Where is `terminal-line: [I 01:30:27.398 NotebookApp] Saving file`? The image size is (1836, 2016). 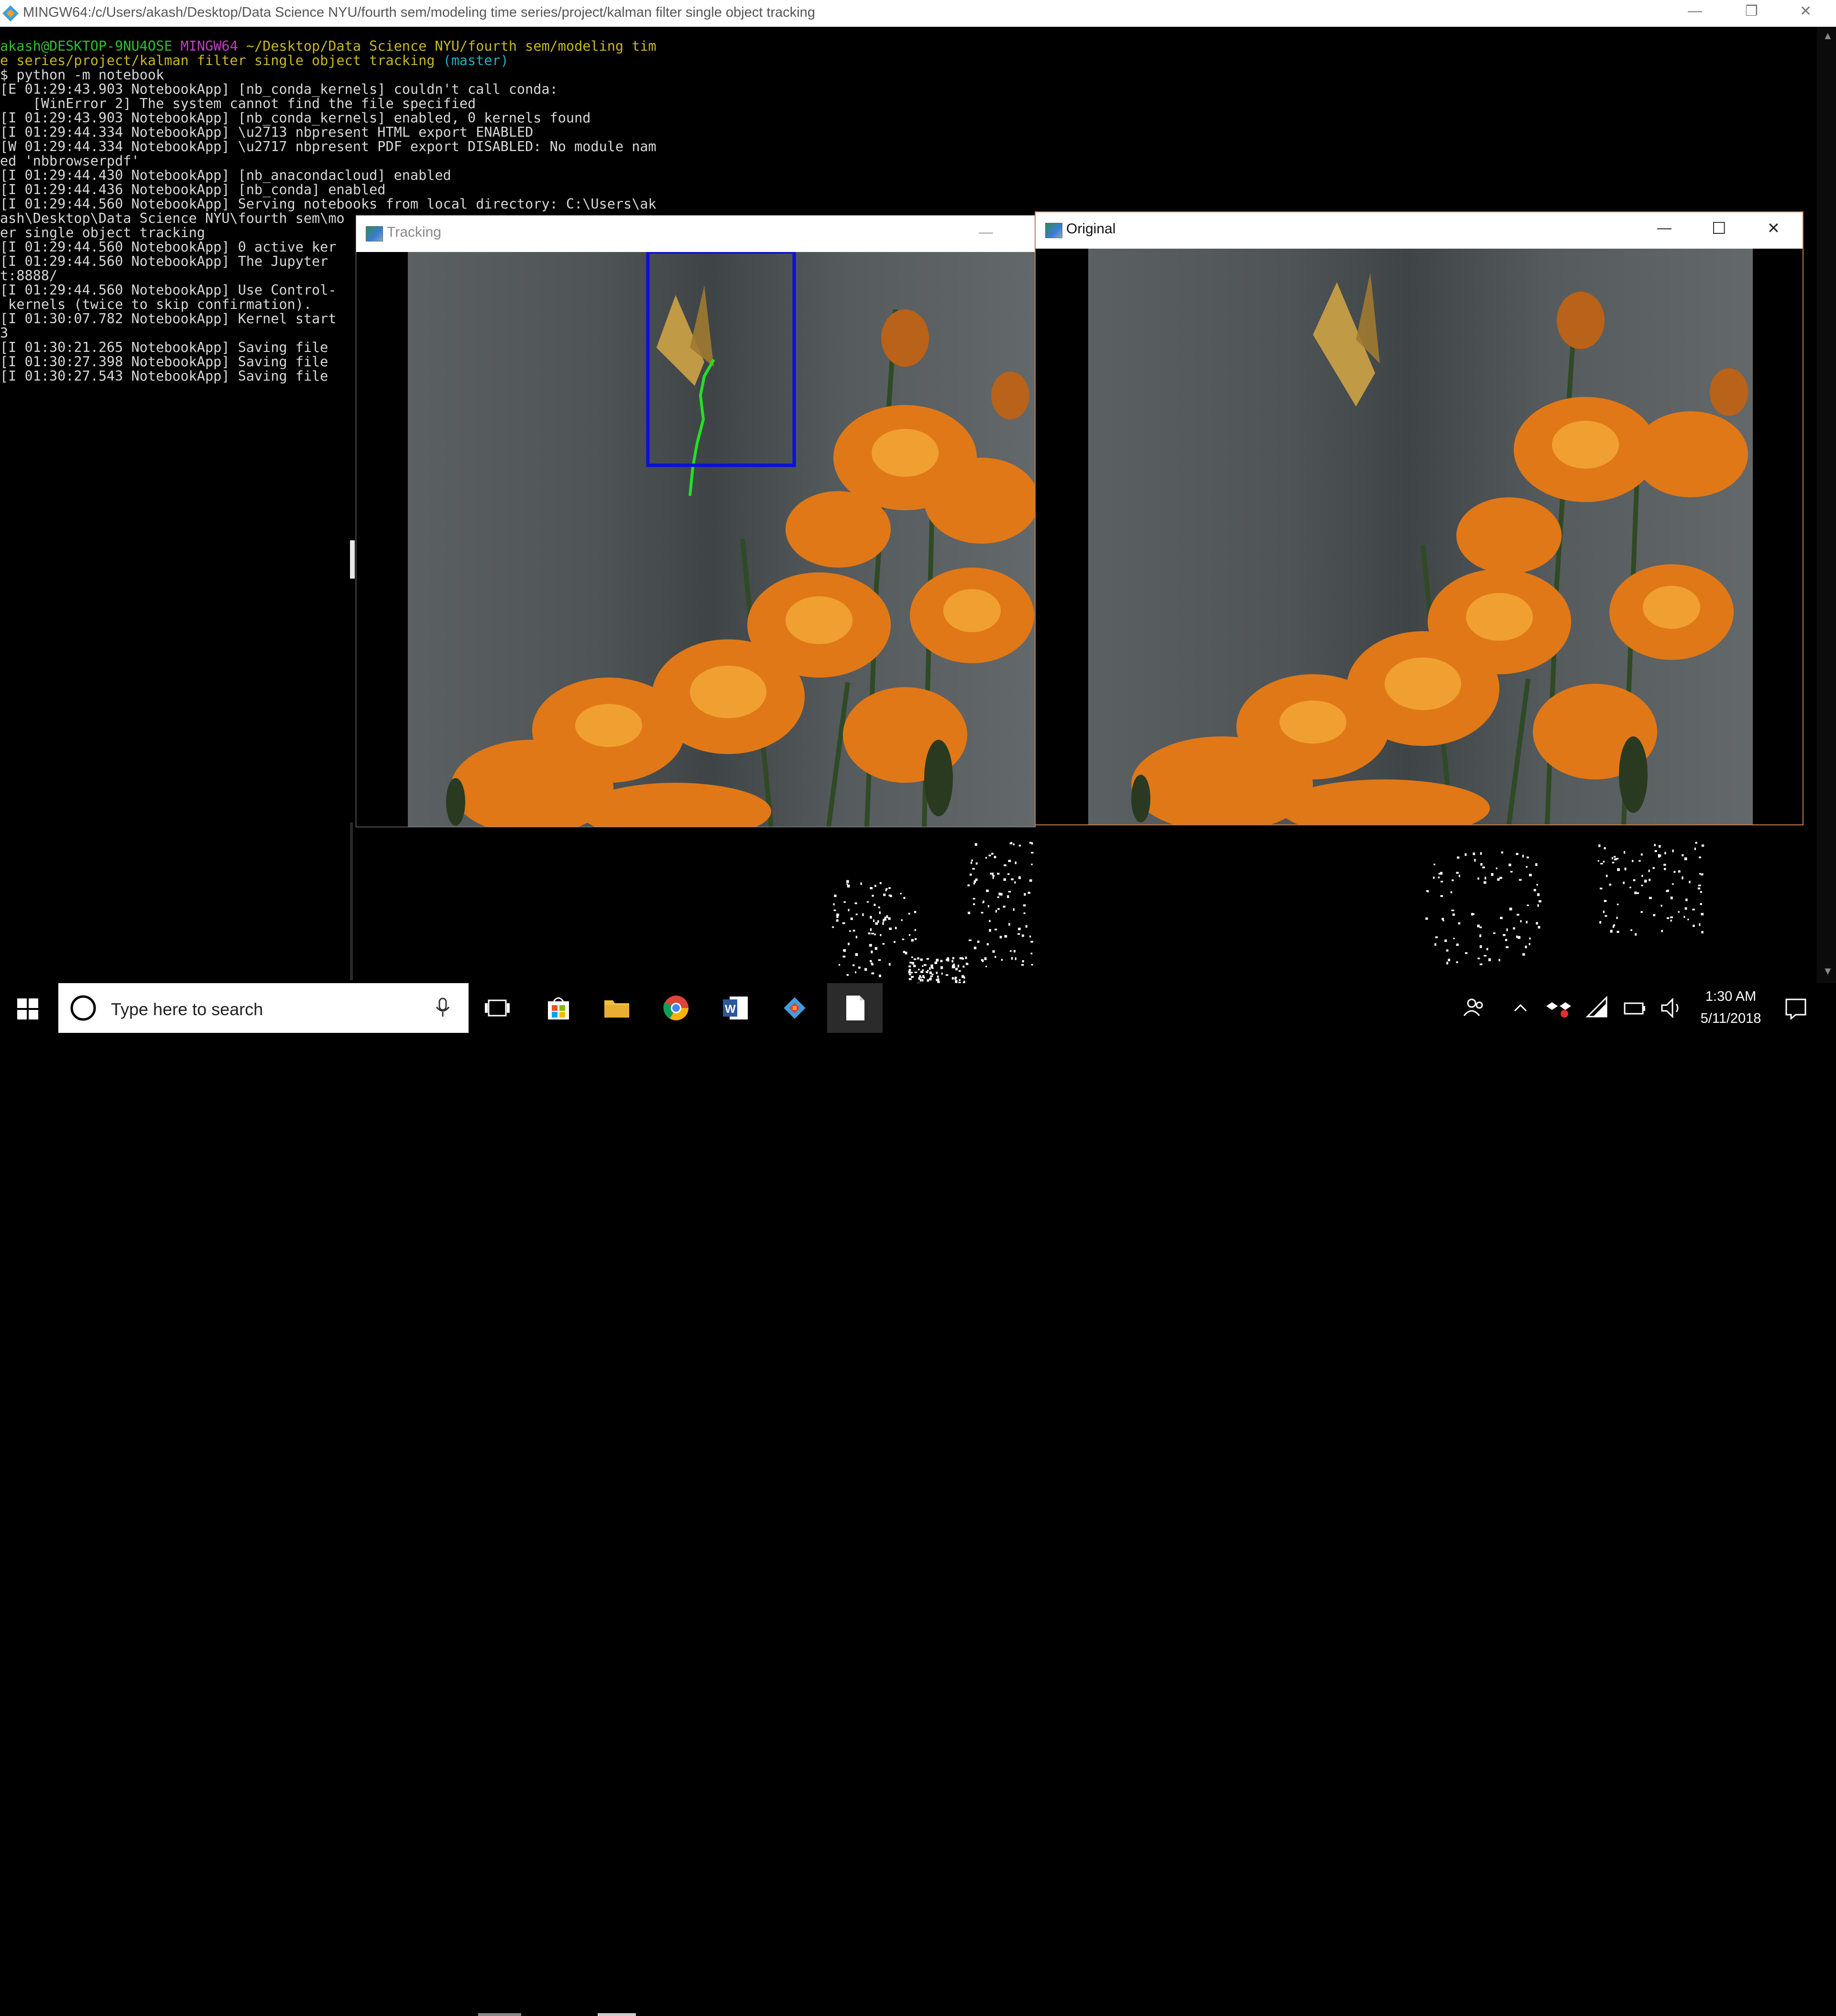 terminal-line: [I 01:30:27.398 NotebookApp] Saving file is located at coordinates (164, 362).